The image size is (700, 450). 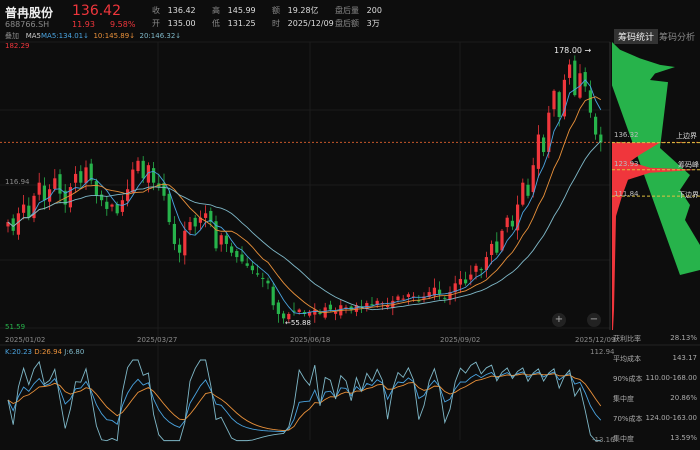 What do you see at coordinates (17, 182) in the screenshot?
I see `axis-mid-label: 116.94` at bounding box center [17, 182].